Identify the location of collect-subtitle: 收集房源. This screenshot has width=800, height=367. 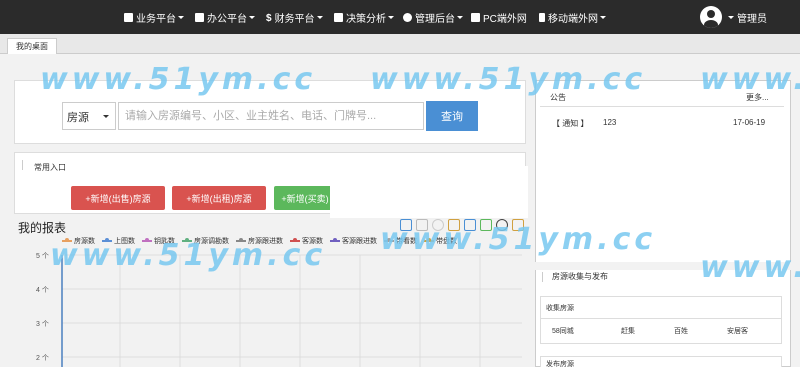
(560, 308).